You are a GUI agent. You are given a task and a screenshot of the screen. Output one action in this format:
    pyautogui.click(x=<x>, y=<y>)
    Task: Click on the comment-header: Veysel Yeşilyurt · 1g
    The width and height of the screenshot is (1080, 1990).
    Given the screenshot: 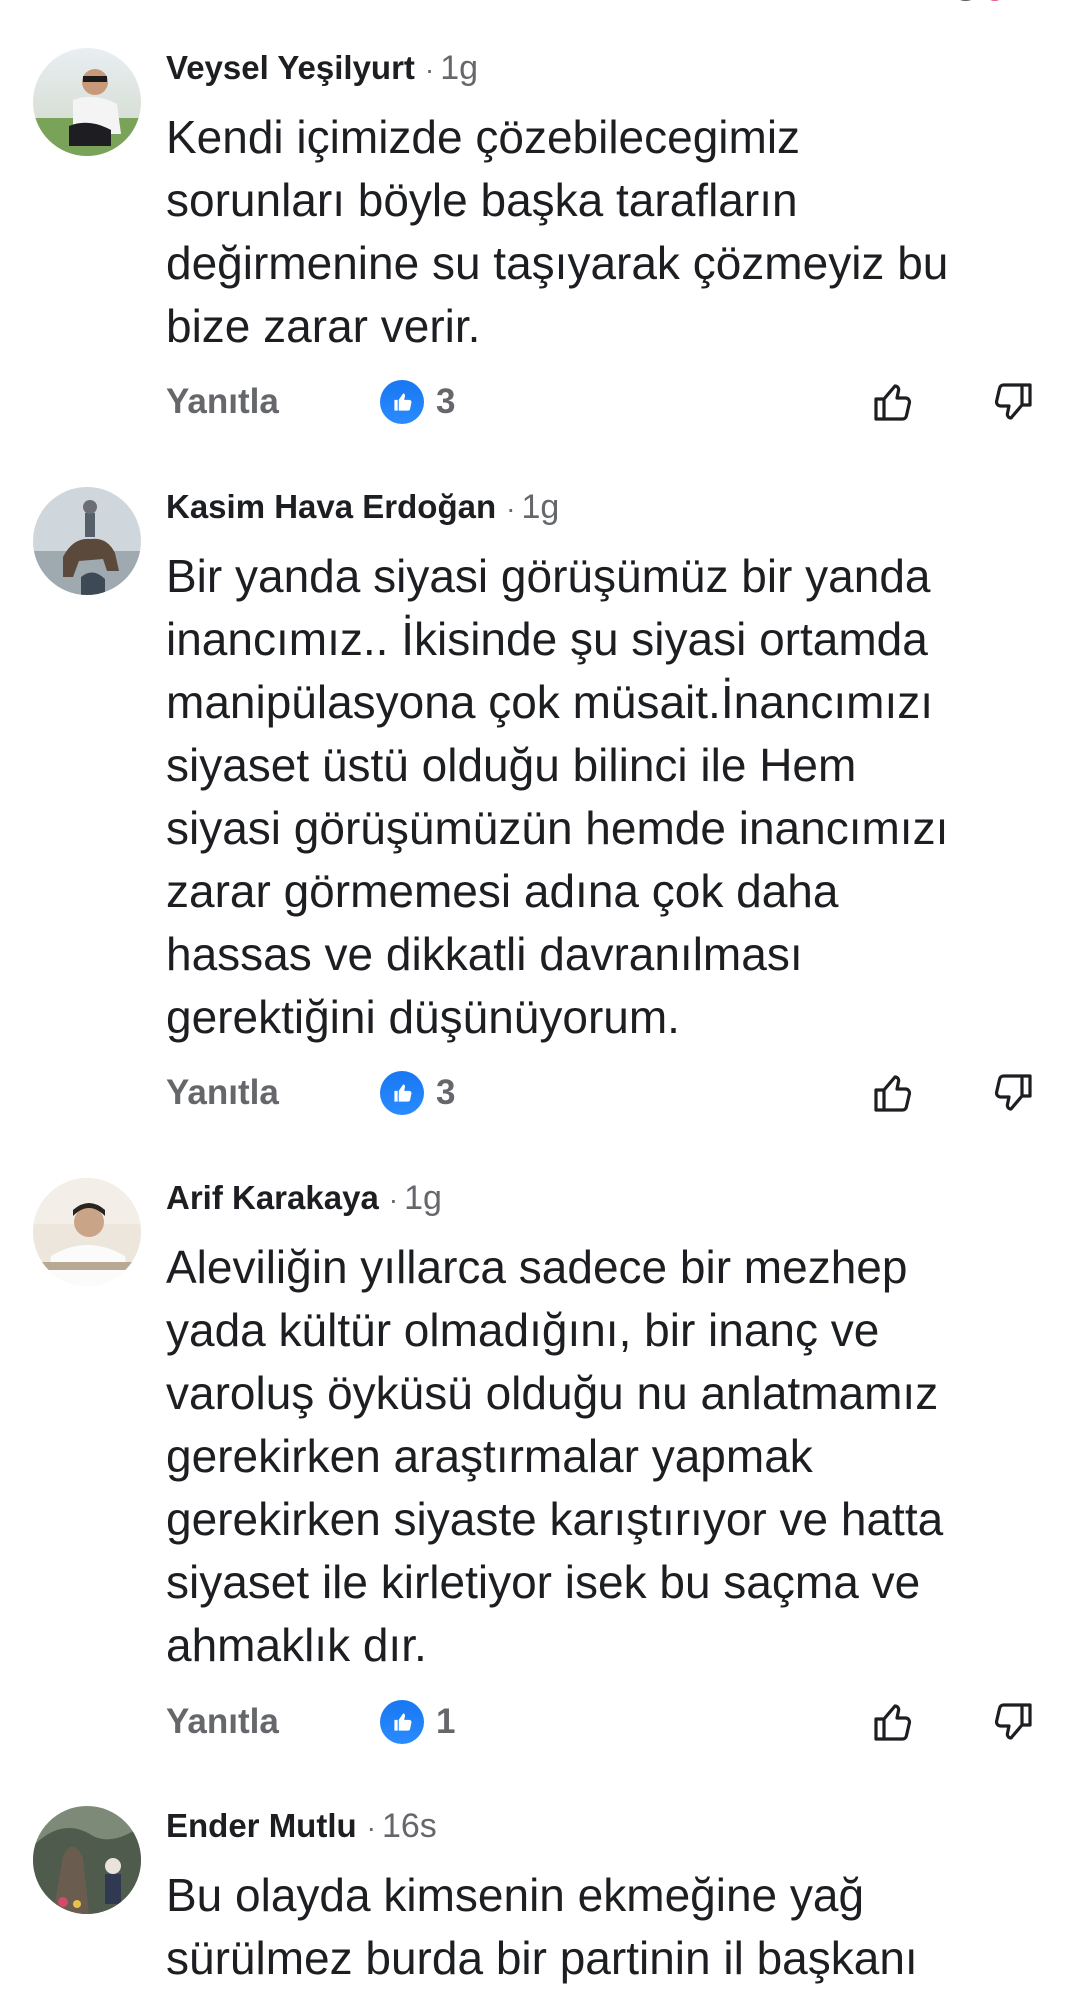 What is the action you would take?
    pyautogui.click(x=322, y=69)
    